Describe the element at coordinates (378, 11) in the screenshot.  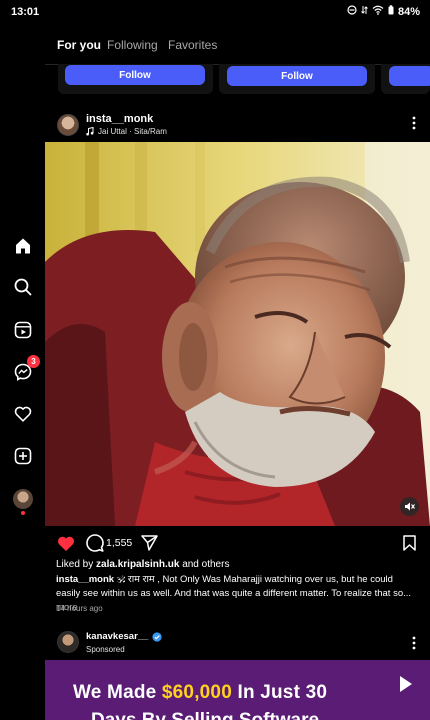
I see `wifi-icon` at that location.